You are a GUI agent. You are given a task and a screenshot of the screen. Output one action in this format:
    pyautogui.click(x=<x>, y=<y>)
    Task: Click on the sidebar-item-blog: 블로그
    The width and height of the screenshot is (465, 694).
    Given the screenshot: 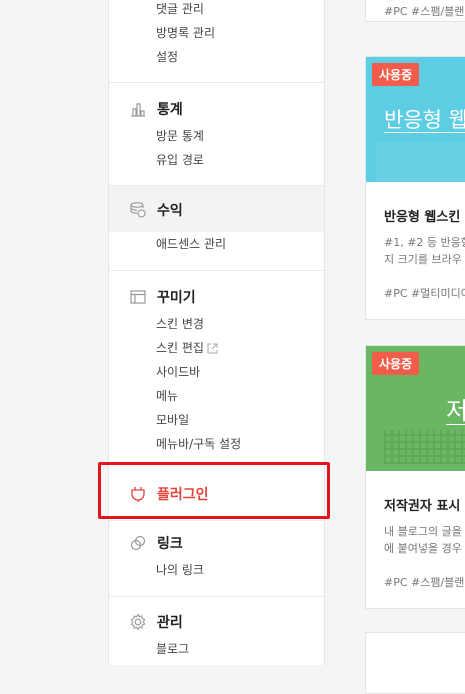 What is the action you would take?
    pyautogui.click(x=172, y=649)
    